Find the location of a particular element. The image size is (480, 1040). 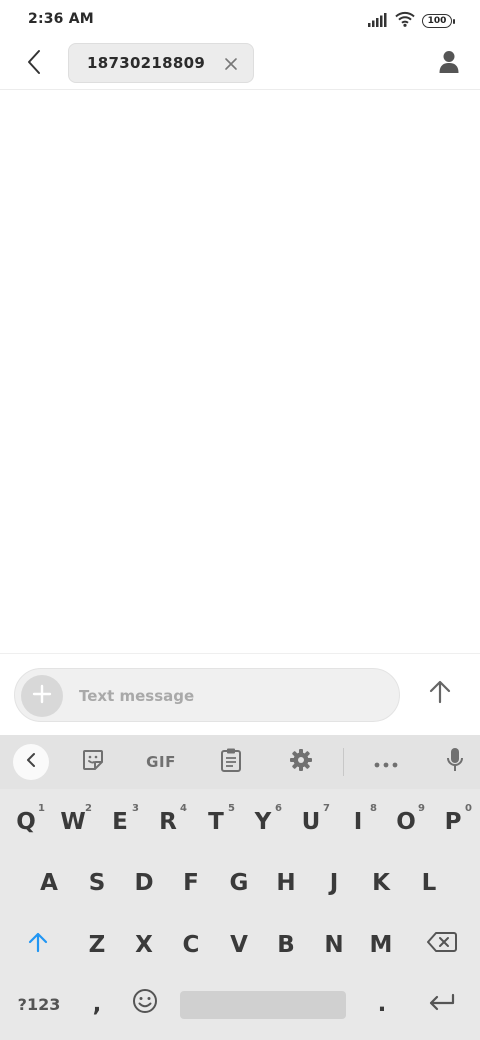

key-r: R4 is located at coordinates (168, 822).